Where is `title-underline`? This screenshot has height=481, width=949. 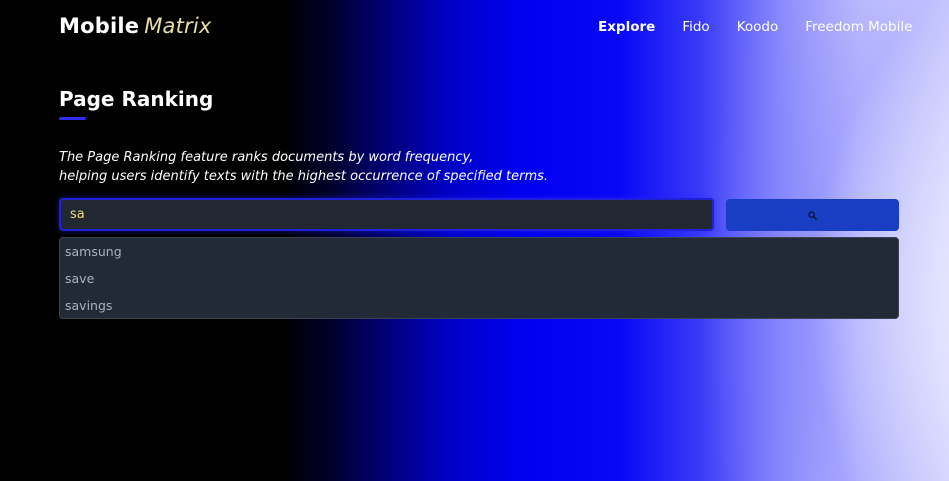
title-underline is located at coordinates (72, 118).